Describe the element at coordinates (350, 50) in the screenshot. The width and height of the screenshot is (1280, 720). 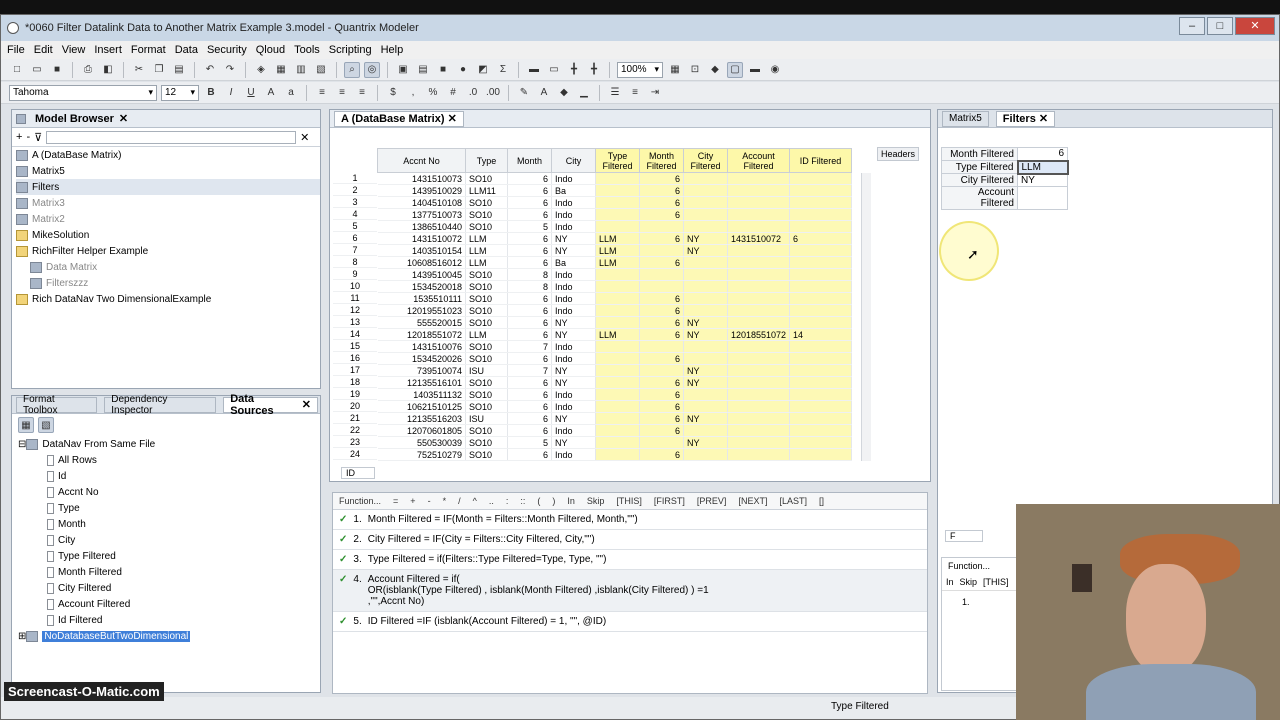
I see `menu-scripting: Scripting` at that location.